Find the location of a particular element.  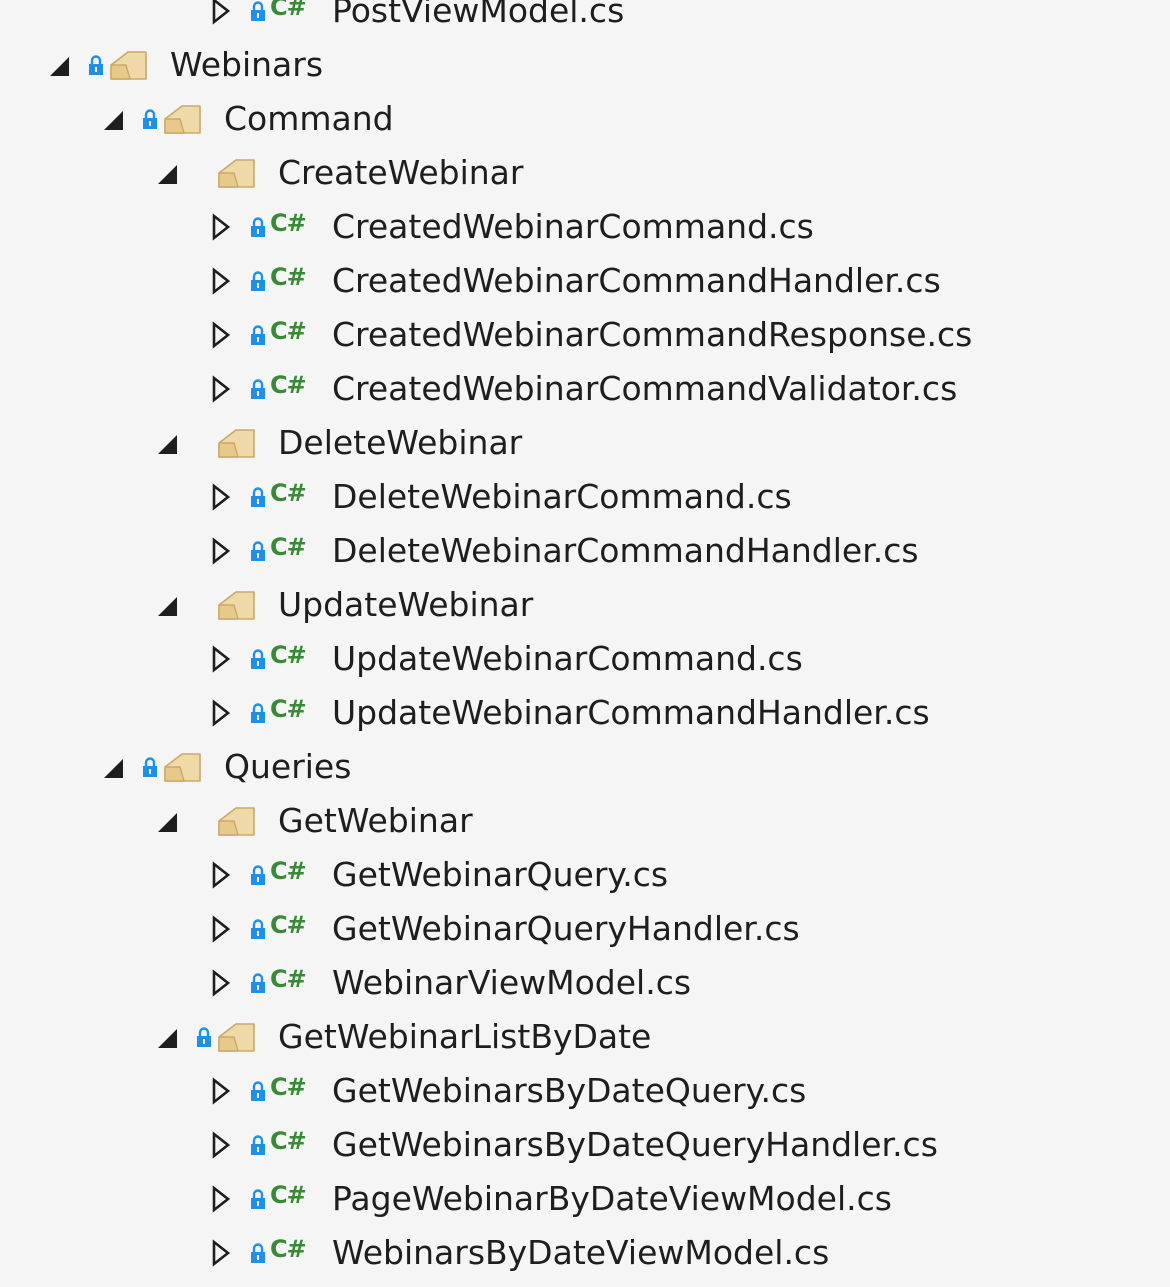

folder-label: GetWebinar is located at coordinates (375, 821).